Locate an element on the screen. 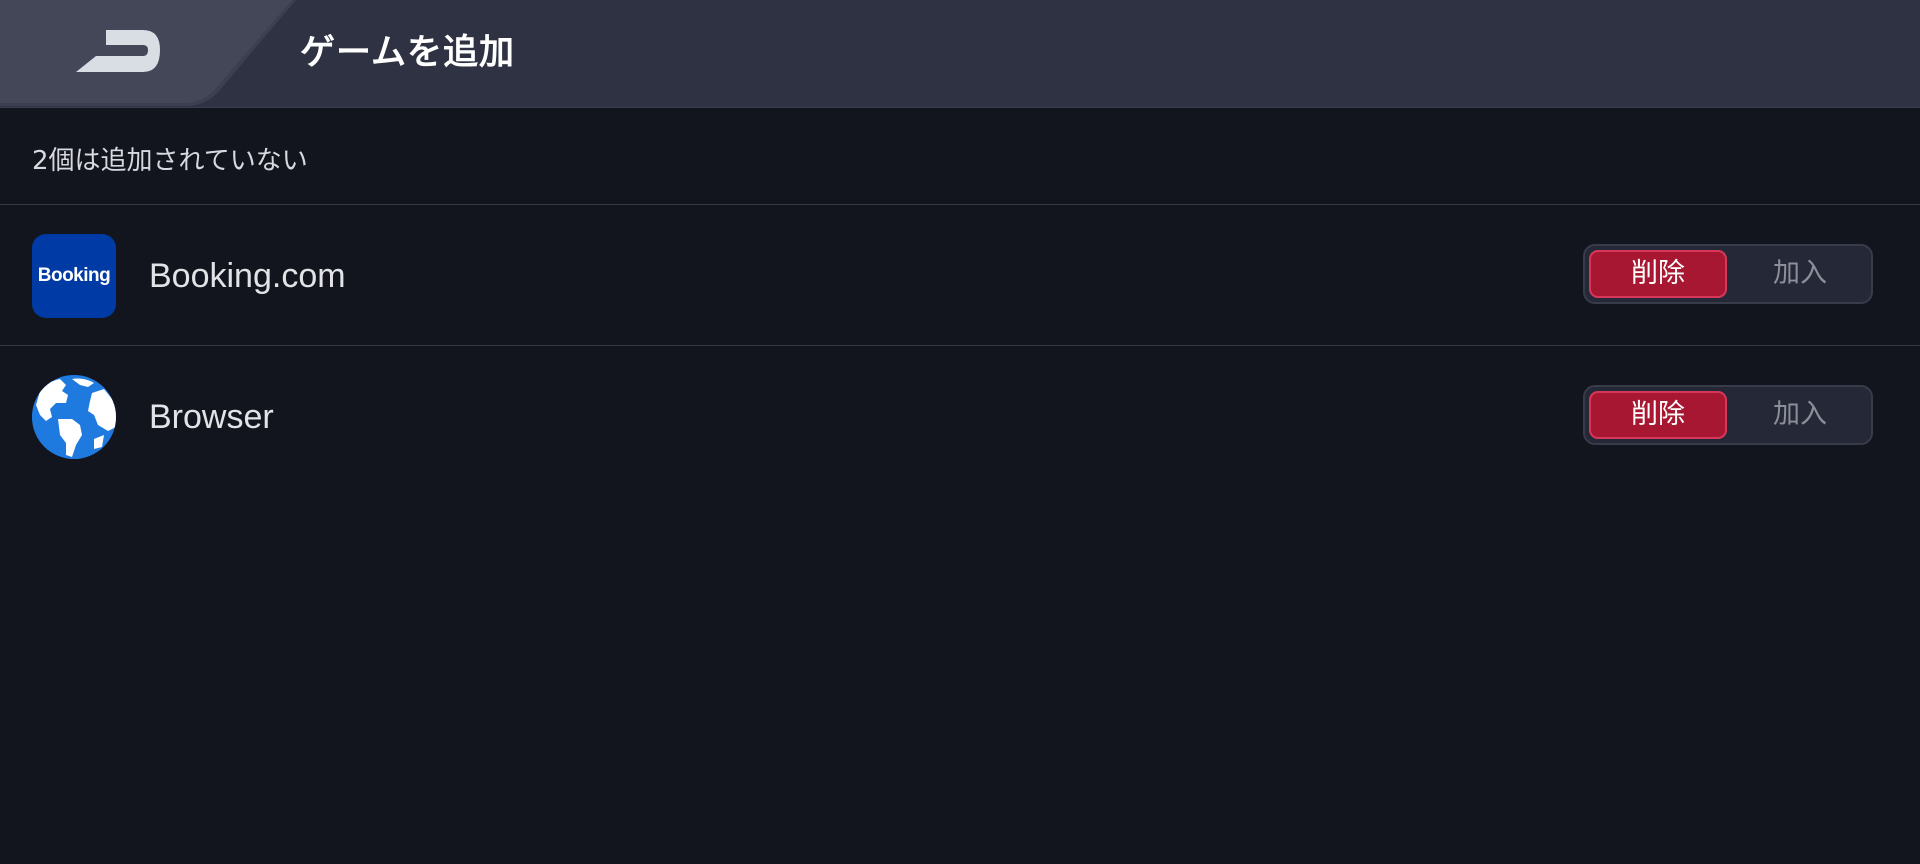  globe-icon-graphic is located at coordinates (74, 417).